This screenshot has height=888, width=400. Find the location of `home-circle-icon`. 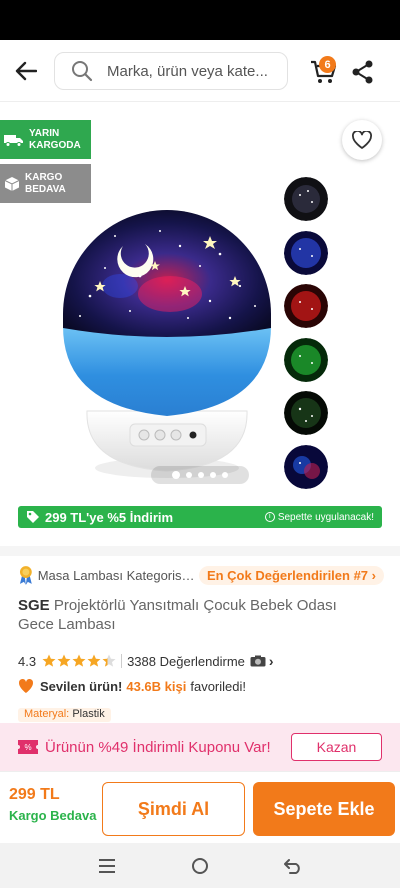

home-circle-icon is located at coordinates (200, 866).